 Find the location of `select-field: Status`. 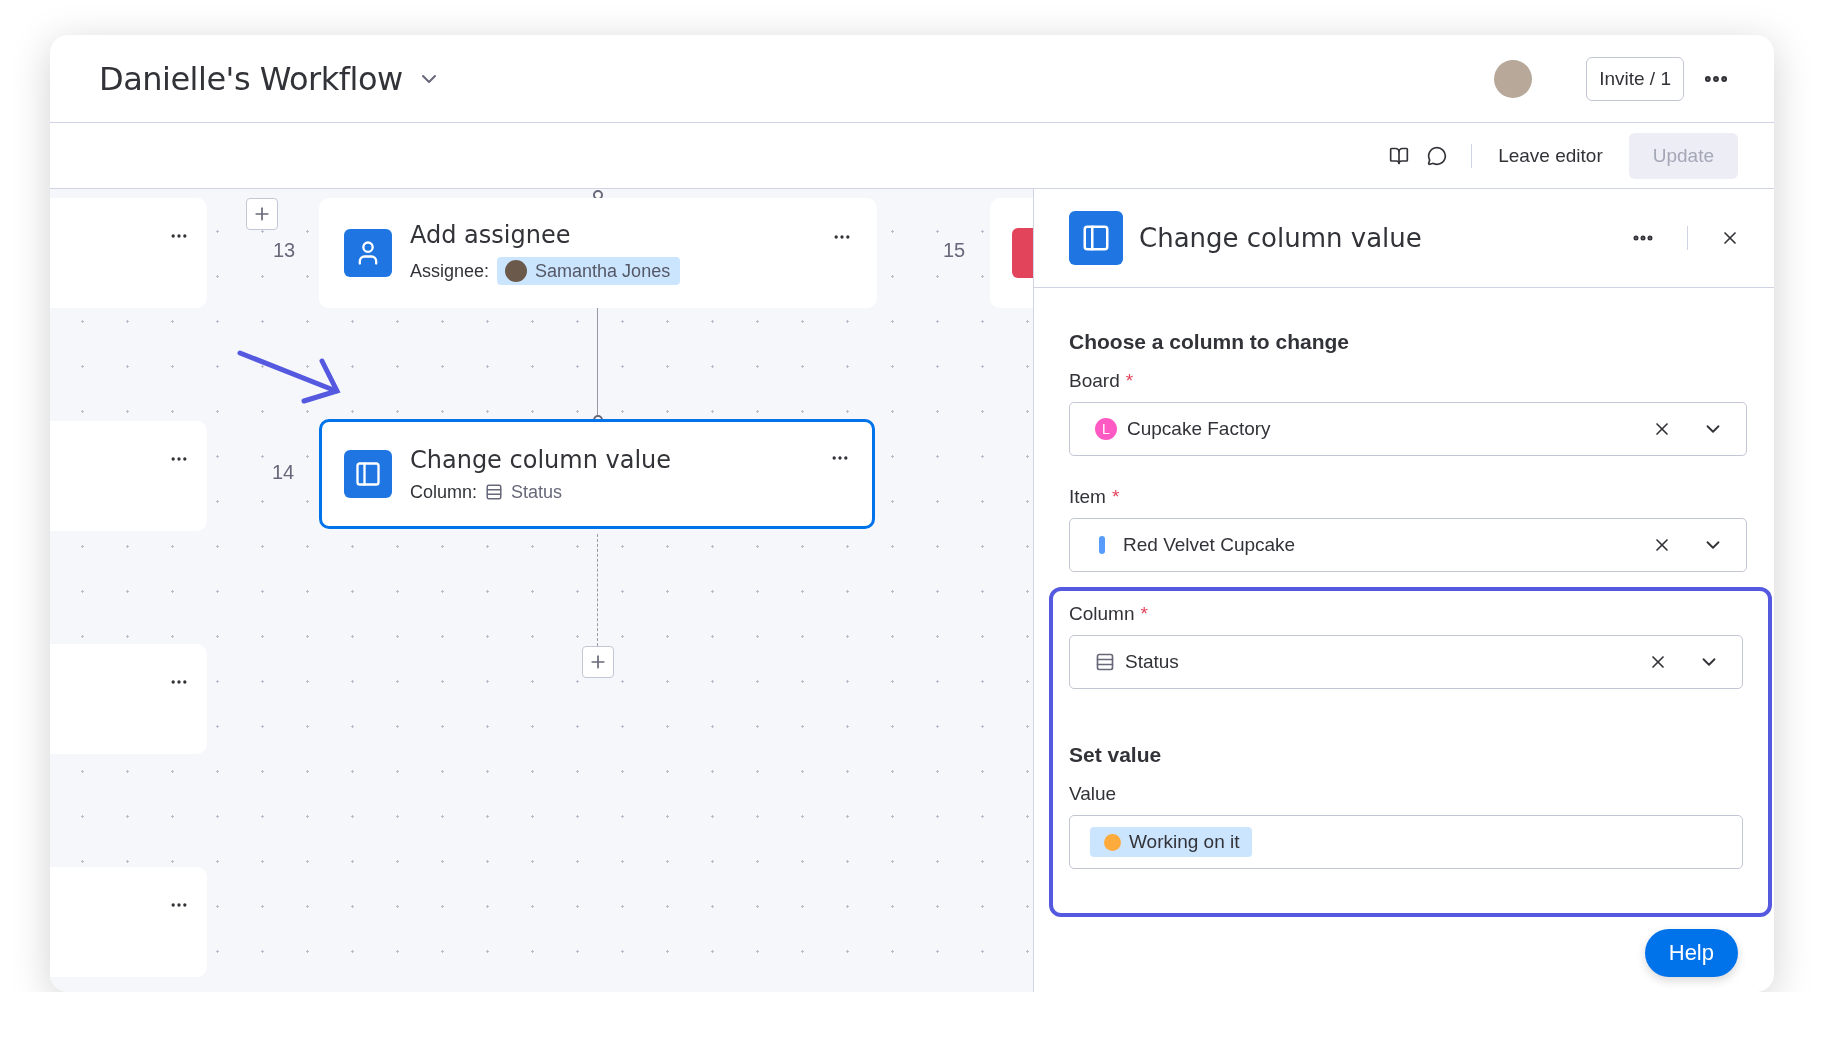

select-field: Status is located at coordinates (1406, 662).